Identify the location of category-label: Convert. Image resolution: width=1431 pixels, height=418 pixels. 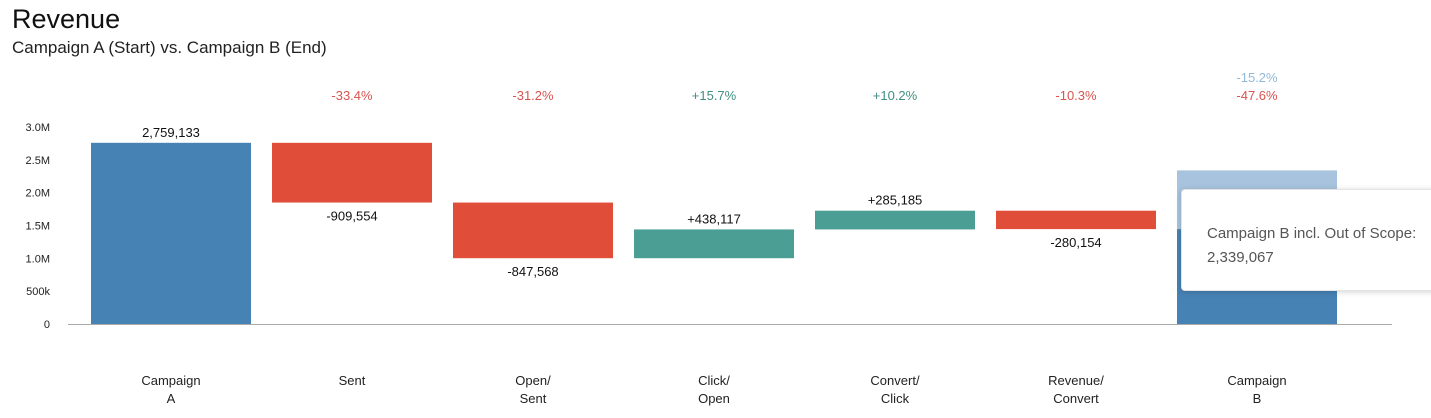
(1076, 398).